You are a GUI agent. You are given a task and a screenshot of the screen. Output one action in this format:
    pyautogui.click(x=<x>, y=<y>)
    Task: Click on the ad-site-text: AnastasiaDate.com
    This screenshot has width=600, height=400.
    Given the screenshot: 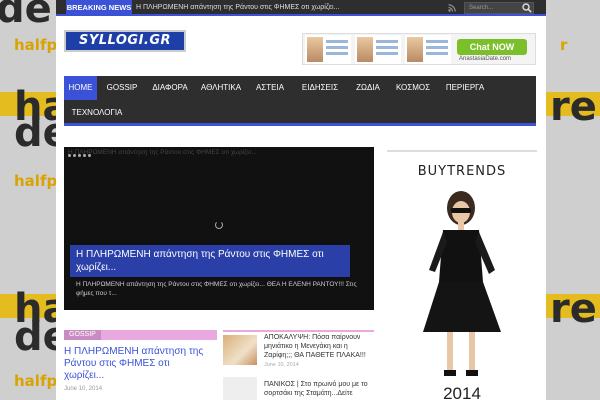 What is the action you would take?
    pyautogui.click(x=485, y=59)
    